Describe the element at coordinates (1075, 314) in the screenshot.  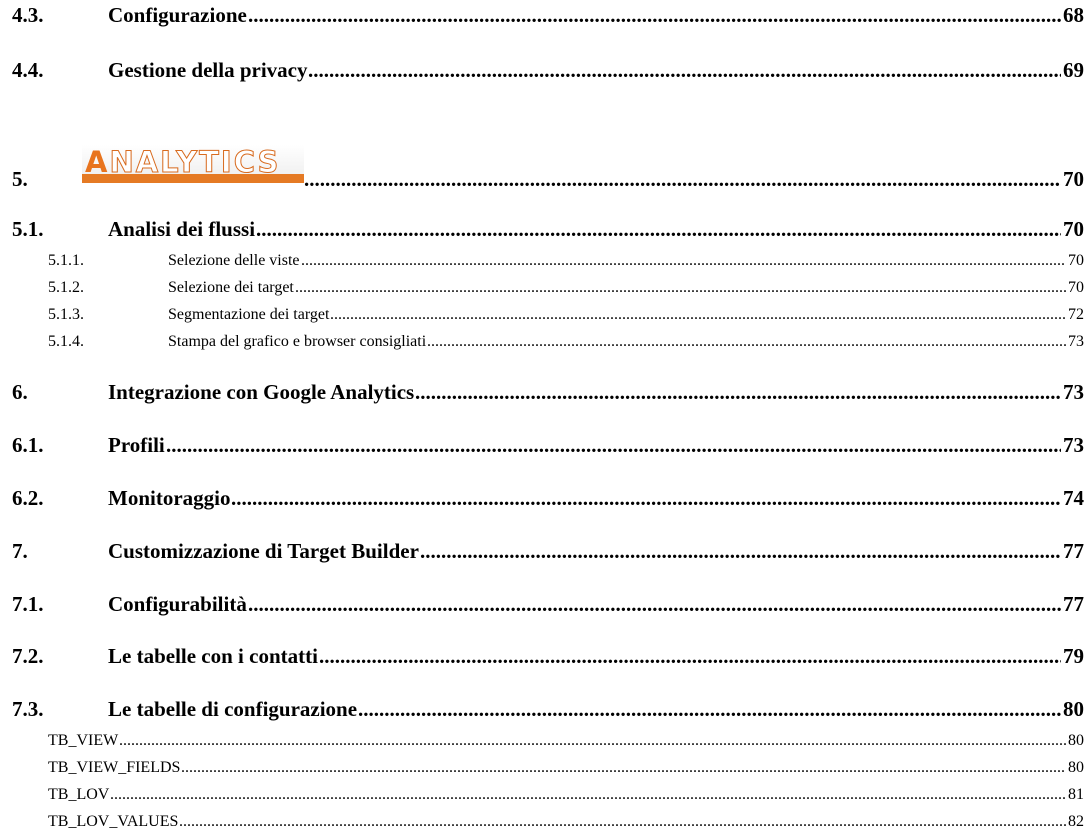
I see `toc-entry-page-number: 72` at that location.